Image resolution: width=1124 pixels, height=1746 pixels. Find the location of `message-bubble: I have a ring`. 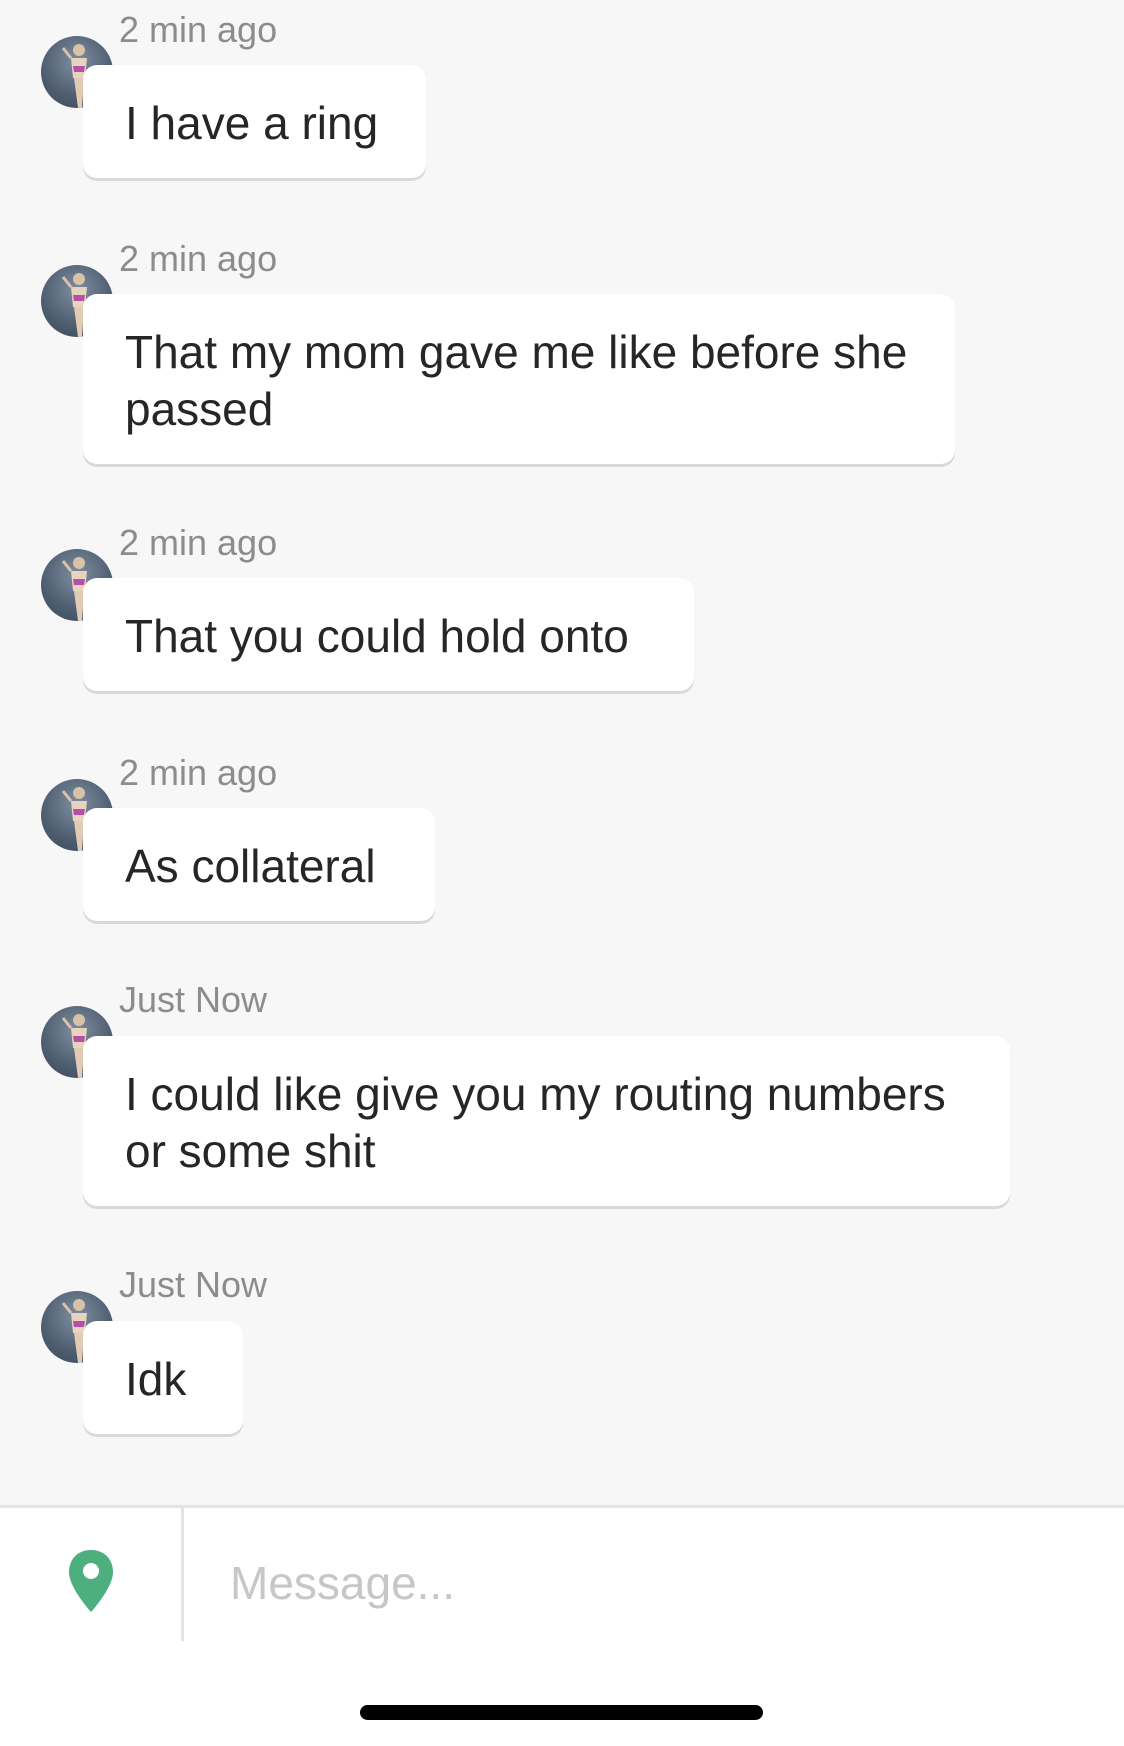

message-bubble: I have a ring is located at coordinates (254, 121).